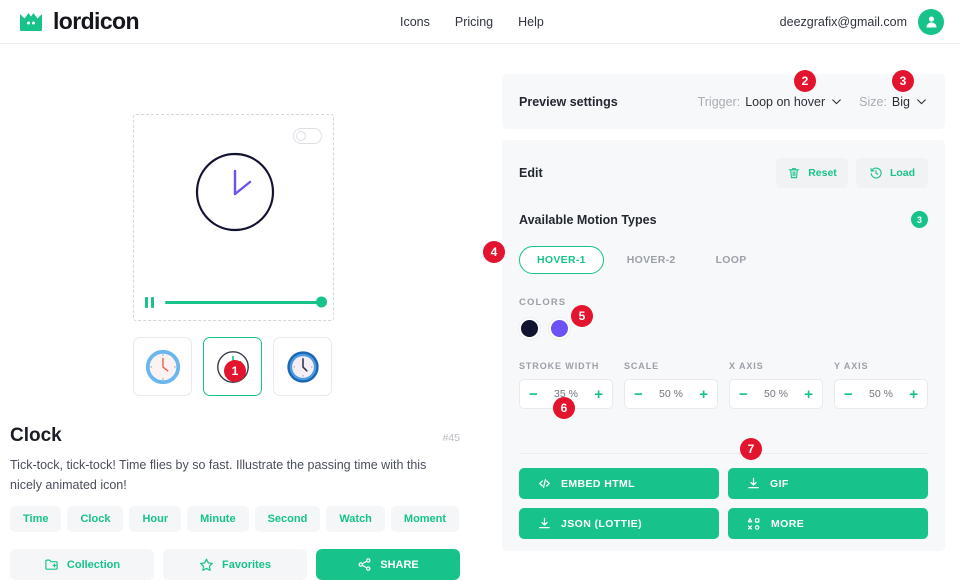  I want to click on x-axis-stepper: − 50 % +, so click(776, 394).